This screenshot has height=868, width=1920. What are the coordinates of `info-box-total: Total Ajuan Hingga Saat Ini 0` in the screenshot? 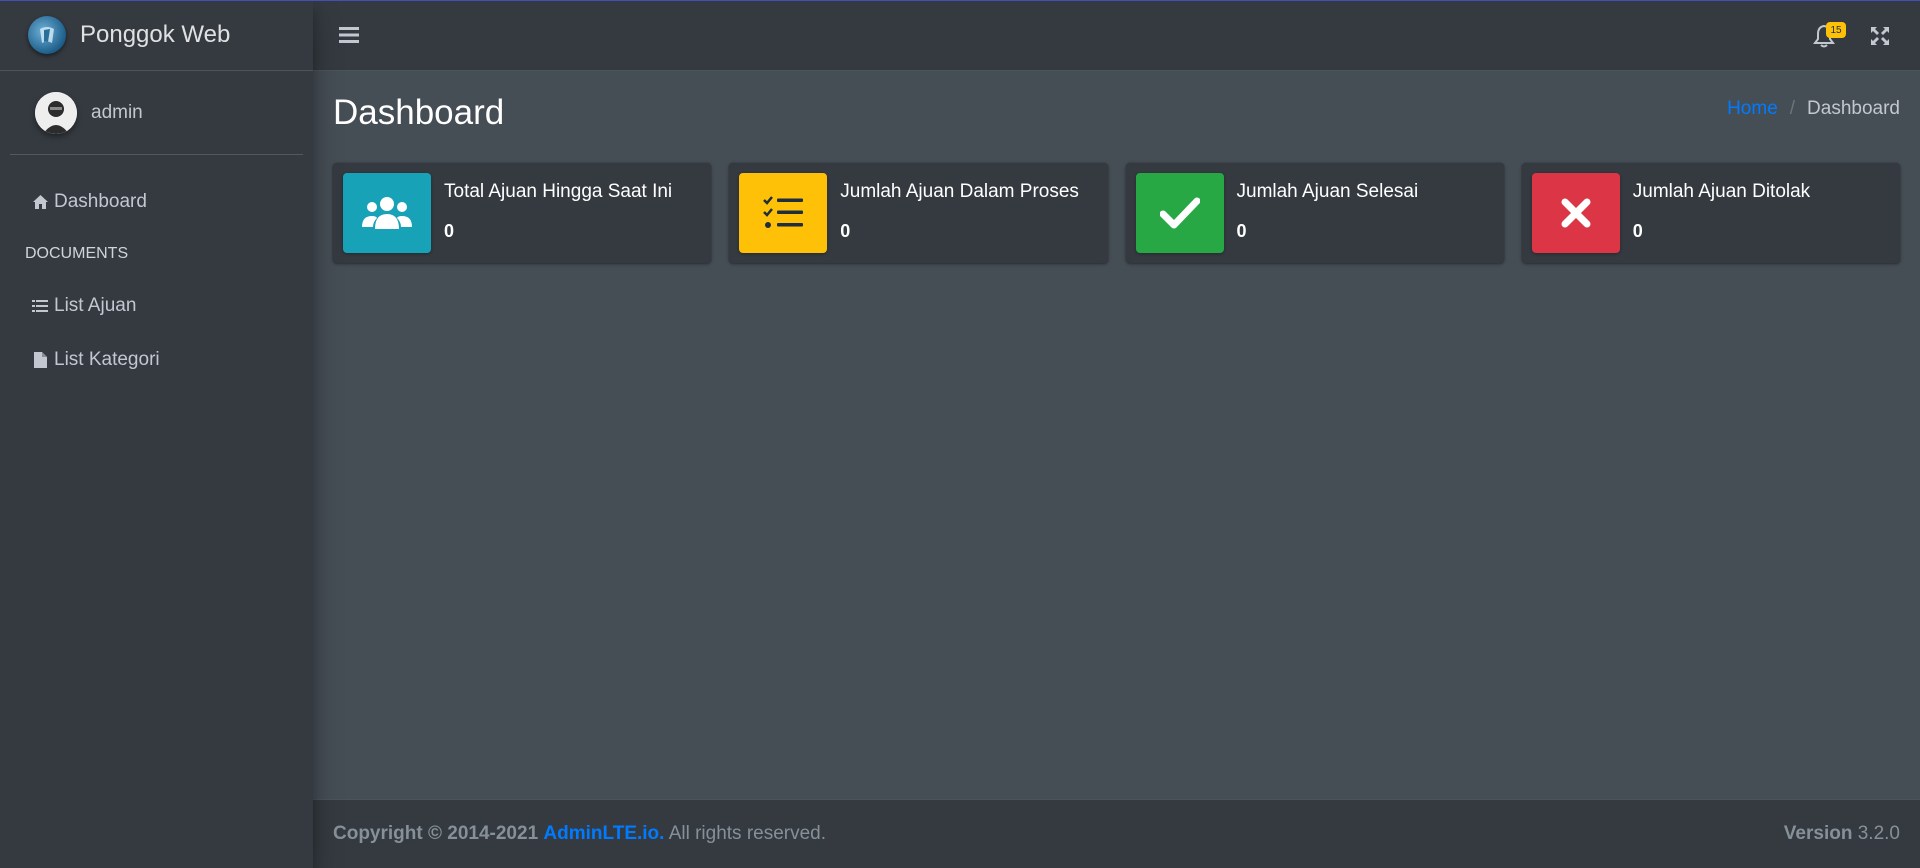 It's located at (522, 213).